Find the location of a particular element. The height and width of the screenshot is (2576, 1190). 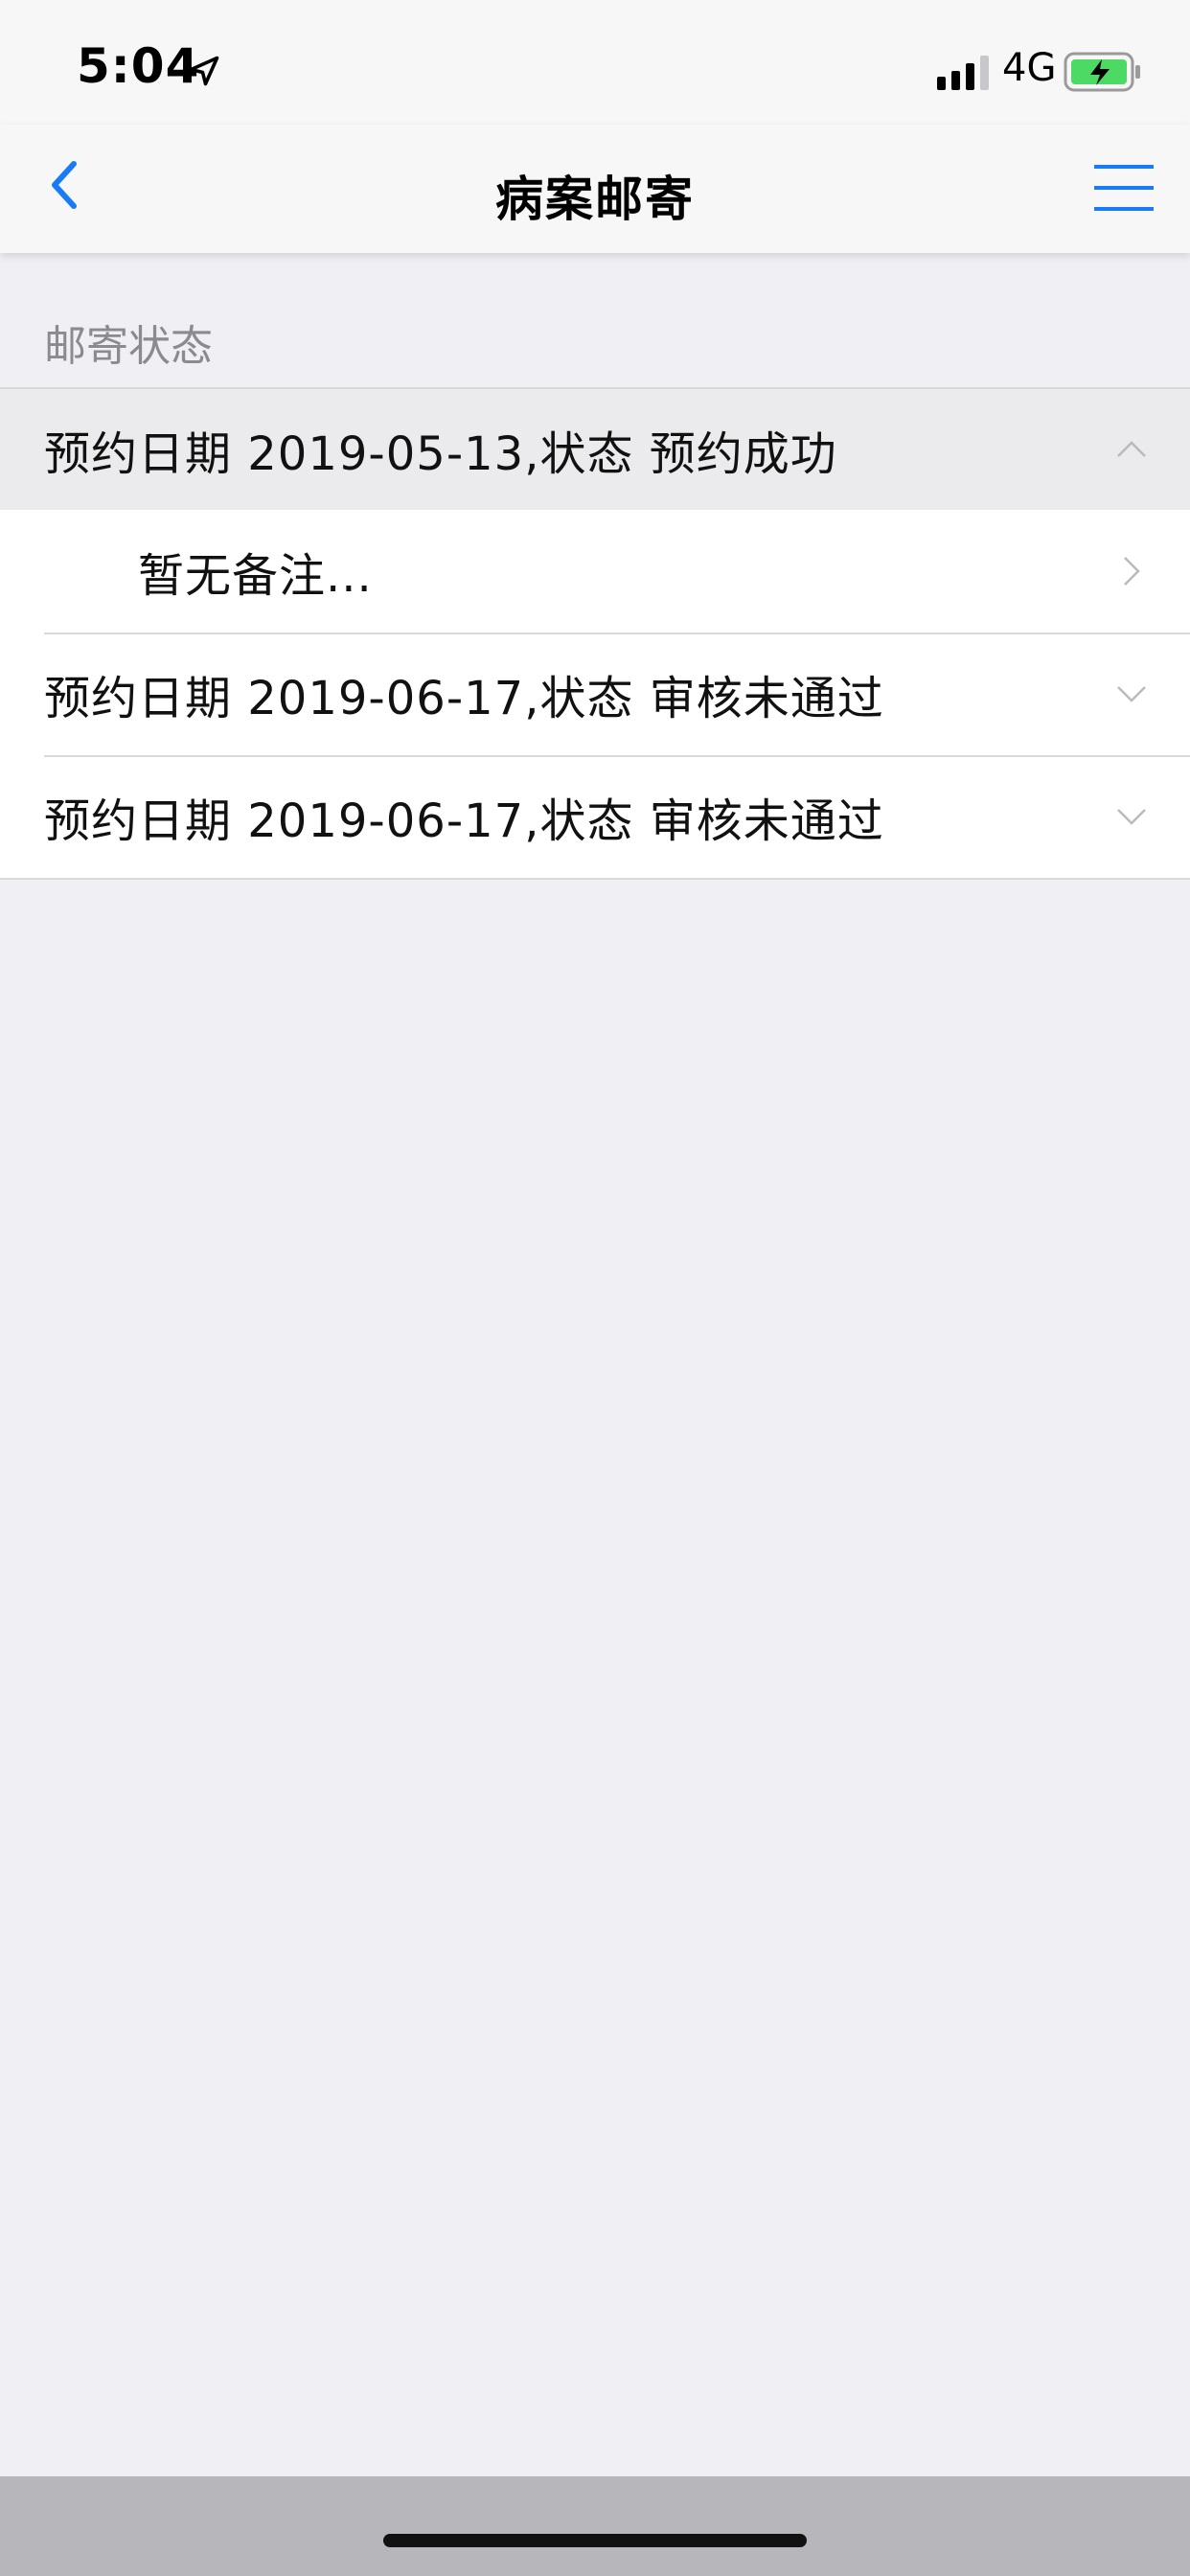

location-arrow-icon is located at coordinates (204, 71).